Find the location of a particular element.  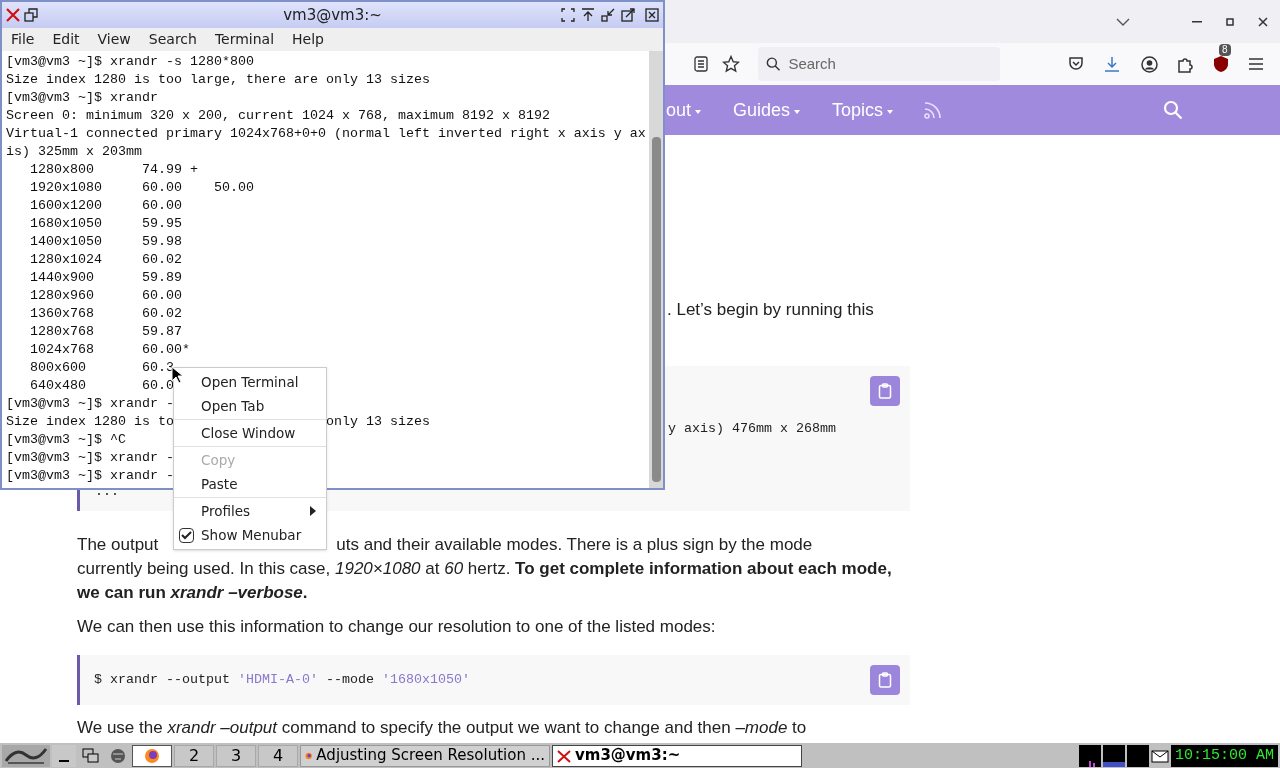

browser-icon is located at coordinates (152, 755).